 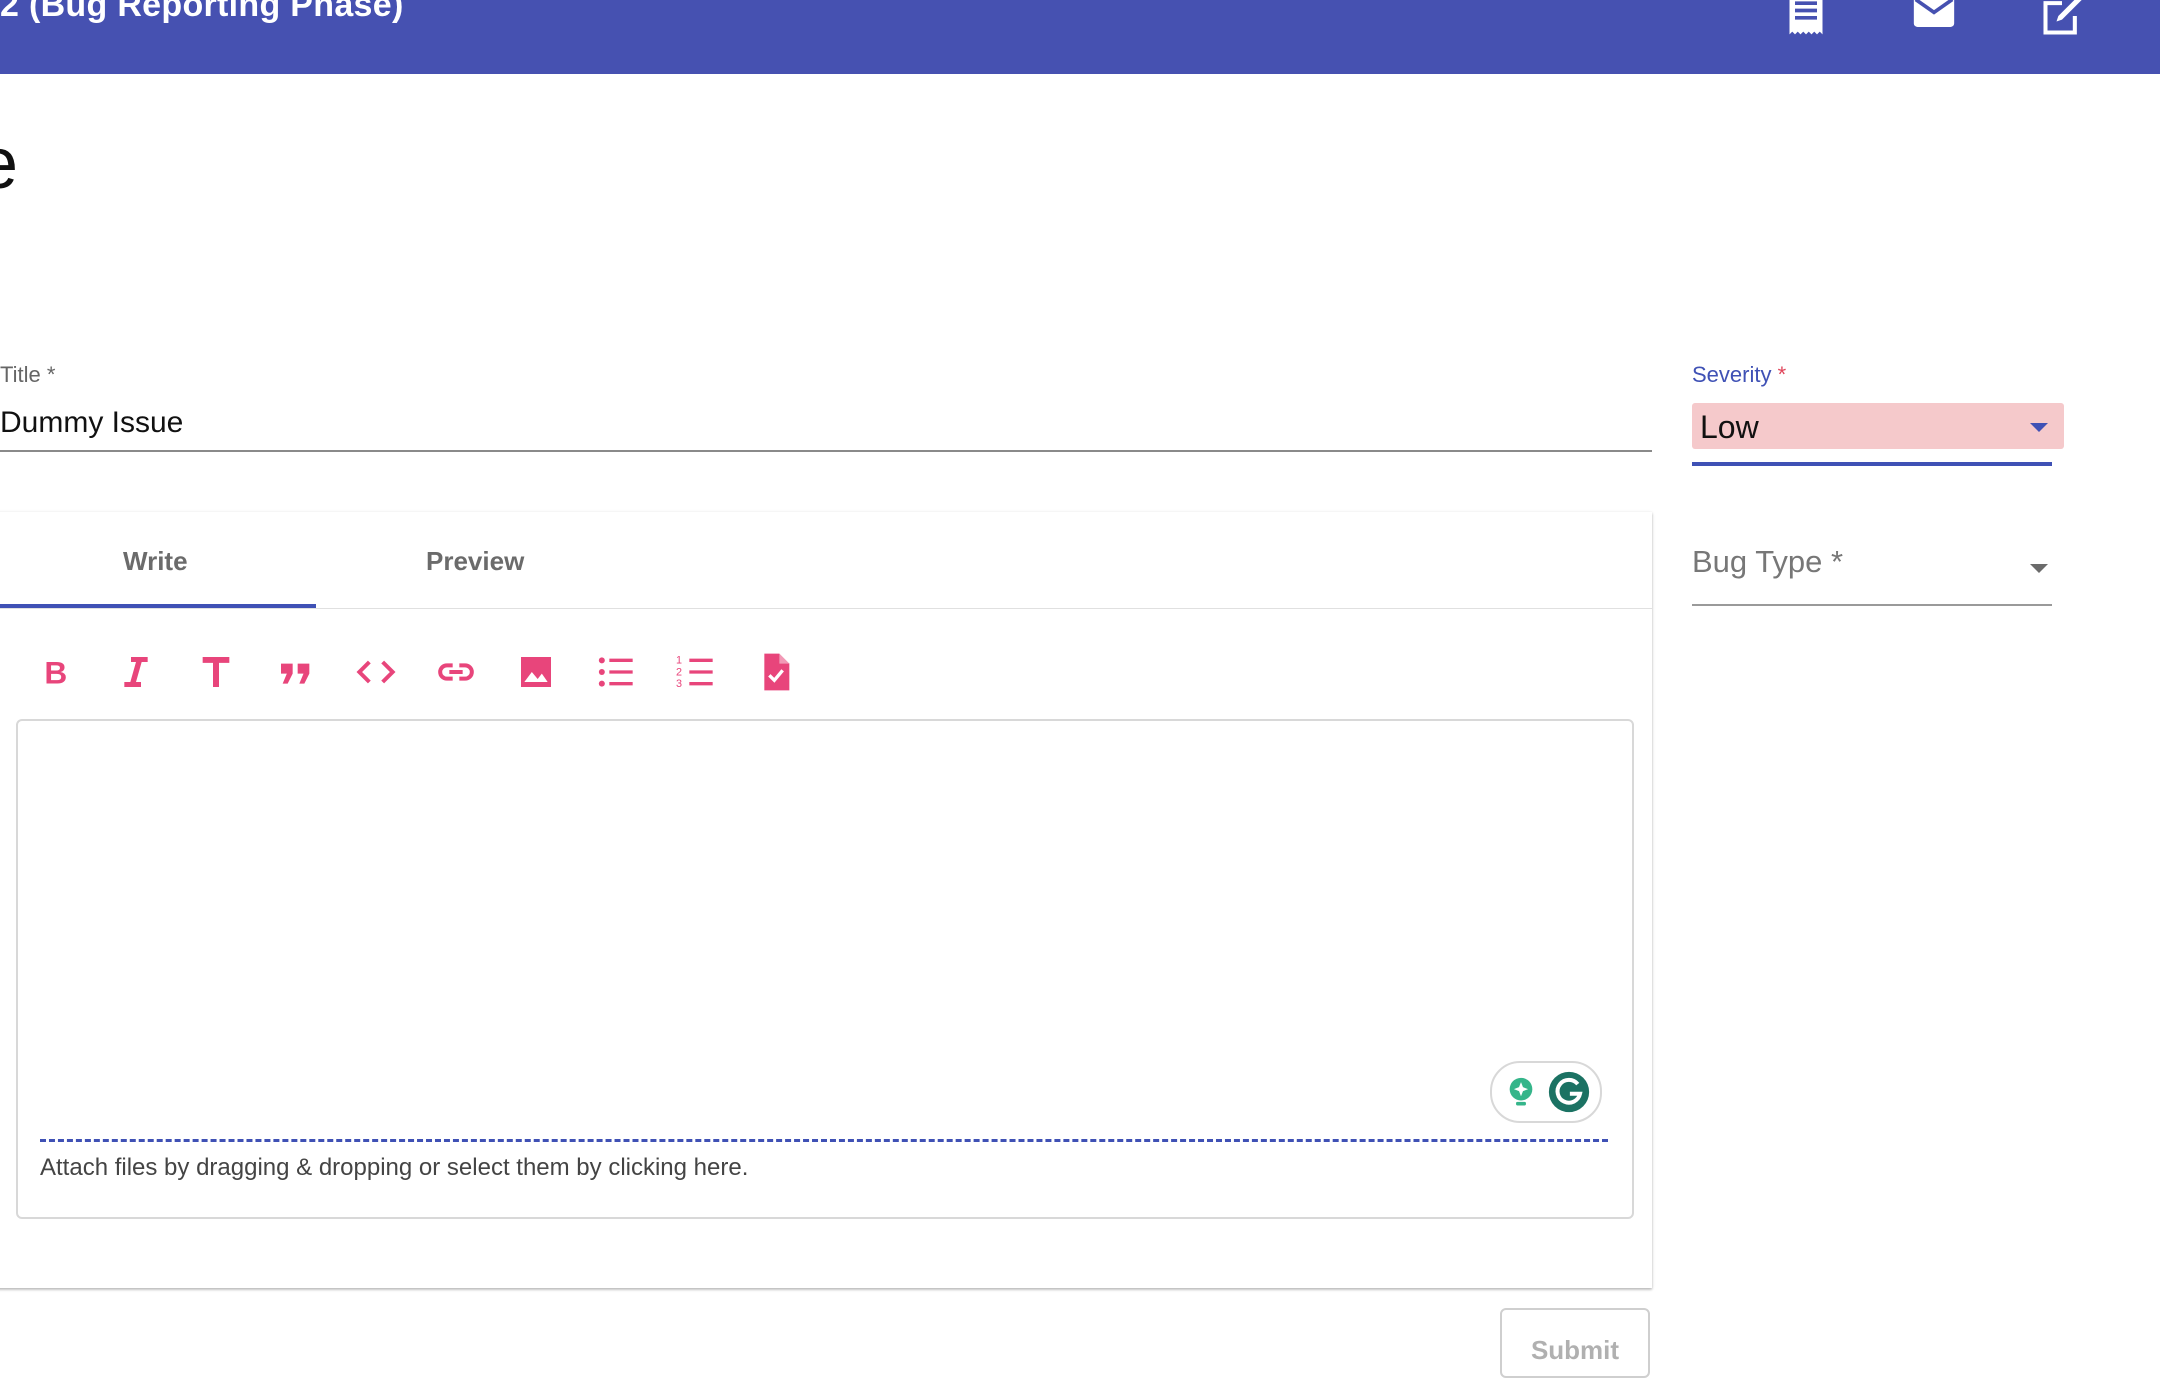 What do you see at coordinates (1569, 1092) in the screenshot?
I see `grammarly-icon` at bounding box center [1569, 1092].